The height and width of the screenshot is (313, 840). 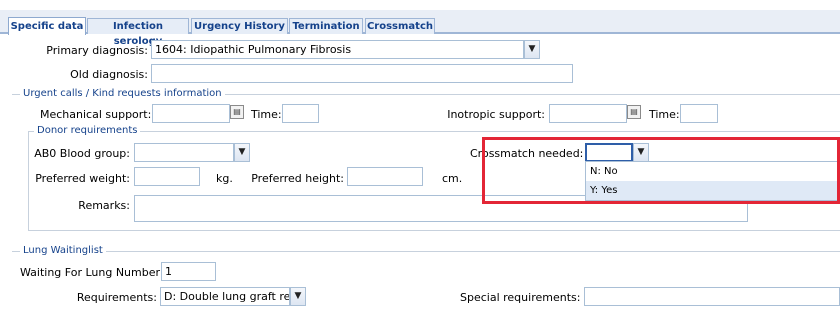 I want to click on preferred-weight-label: Preferred weight:, so click(x=82, y=178).